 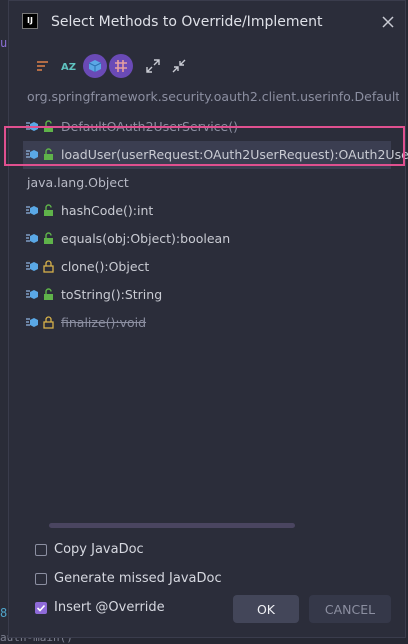 What do you see at coordinates (99, 549) in the screenshot?
I see `option-label: Copy JavaDoc` at bounding box center [99, 549].